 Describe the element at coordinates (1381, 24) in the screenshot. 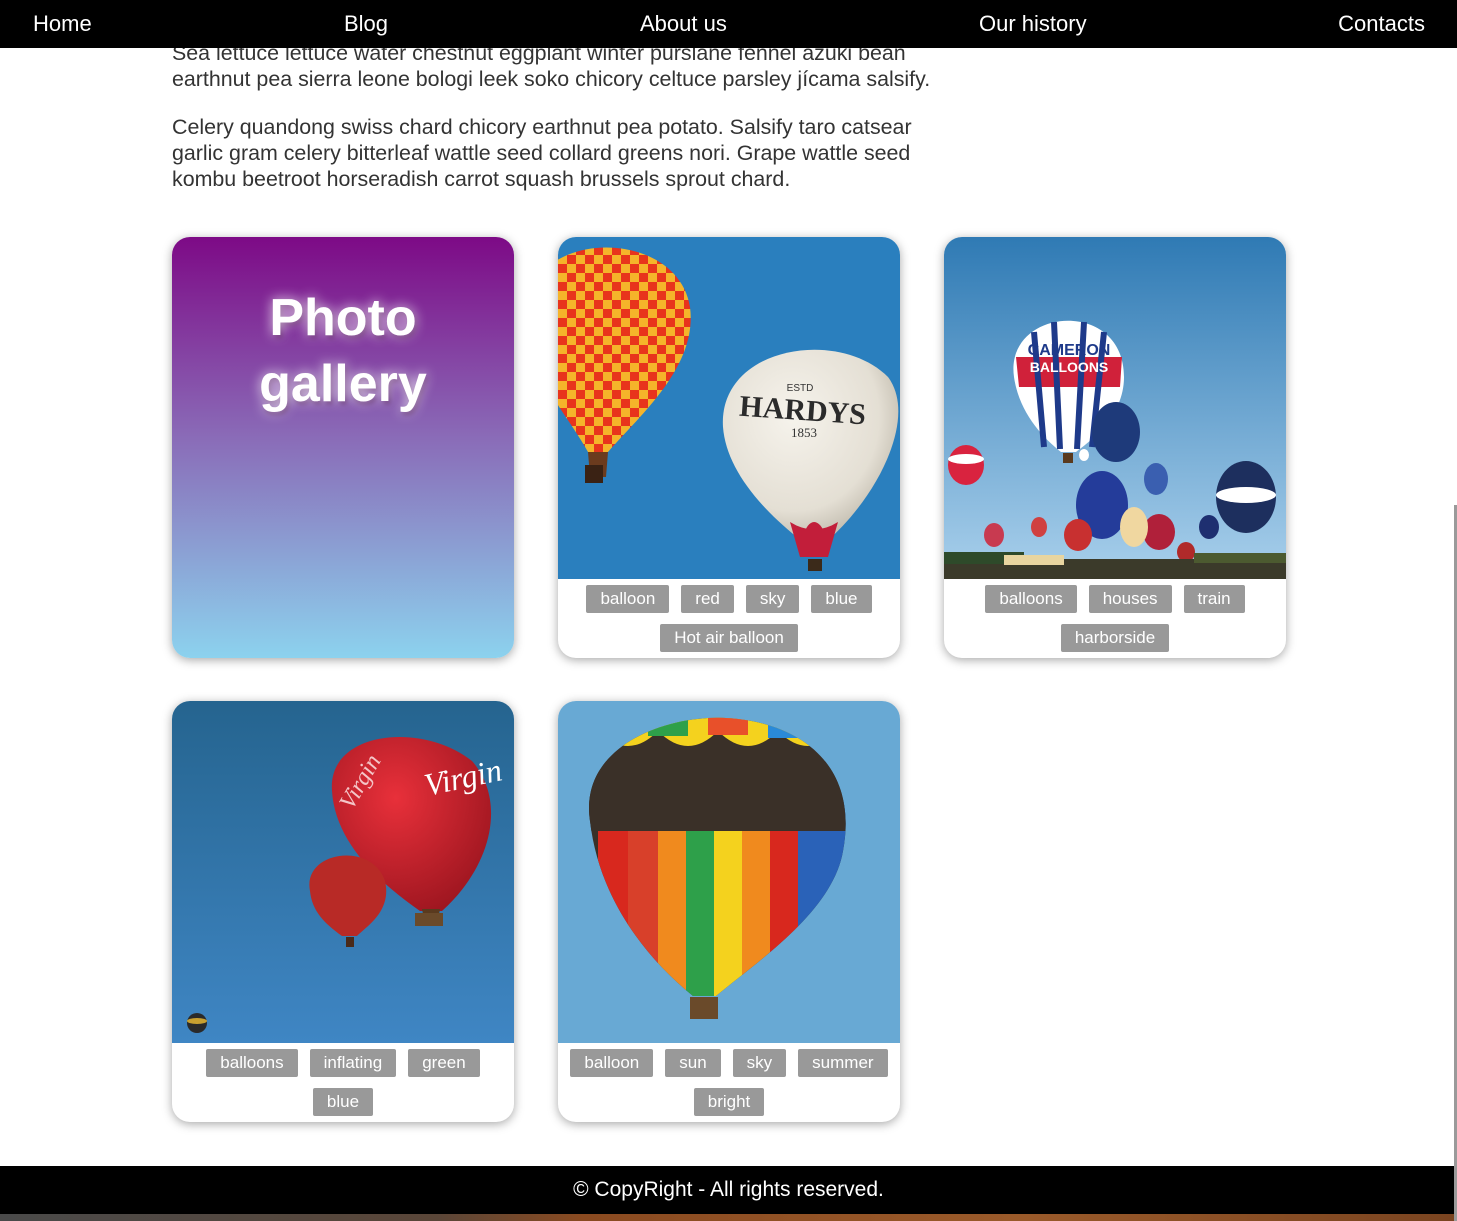

I see `nav-contacts-link: Contacts` at that location.